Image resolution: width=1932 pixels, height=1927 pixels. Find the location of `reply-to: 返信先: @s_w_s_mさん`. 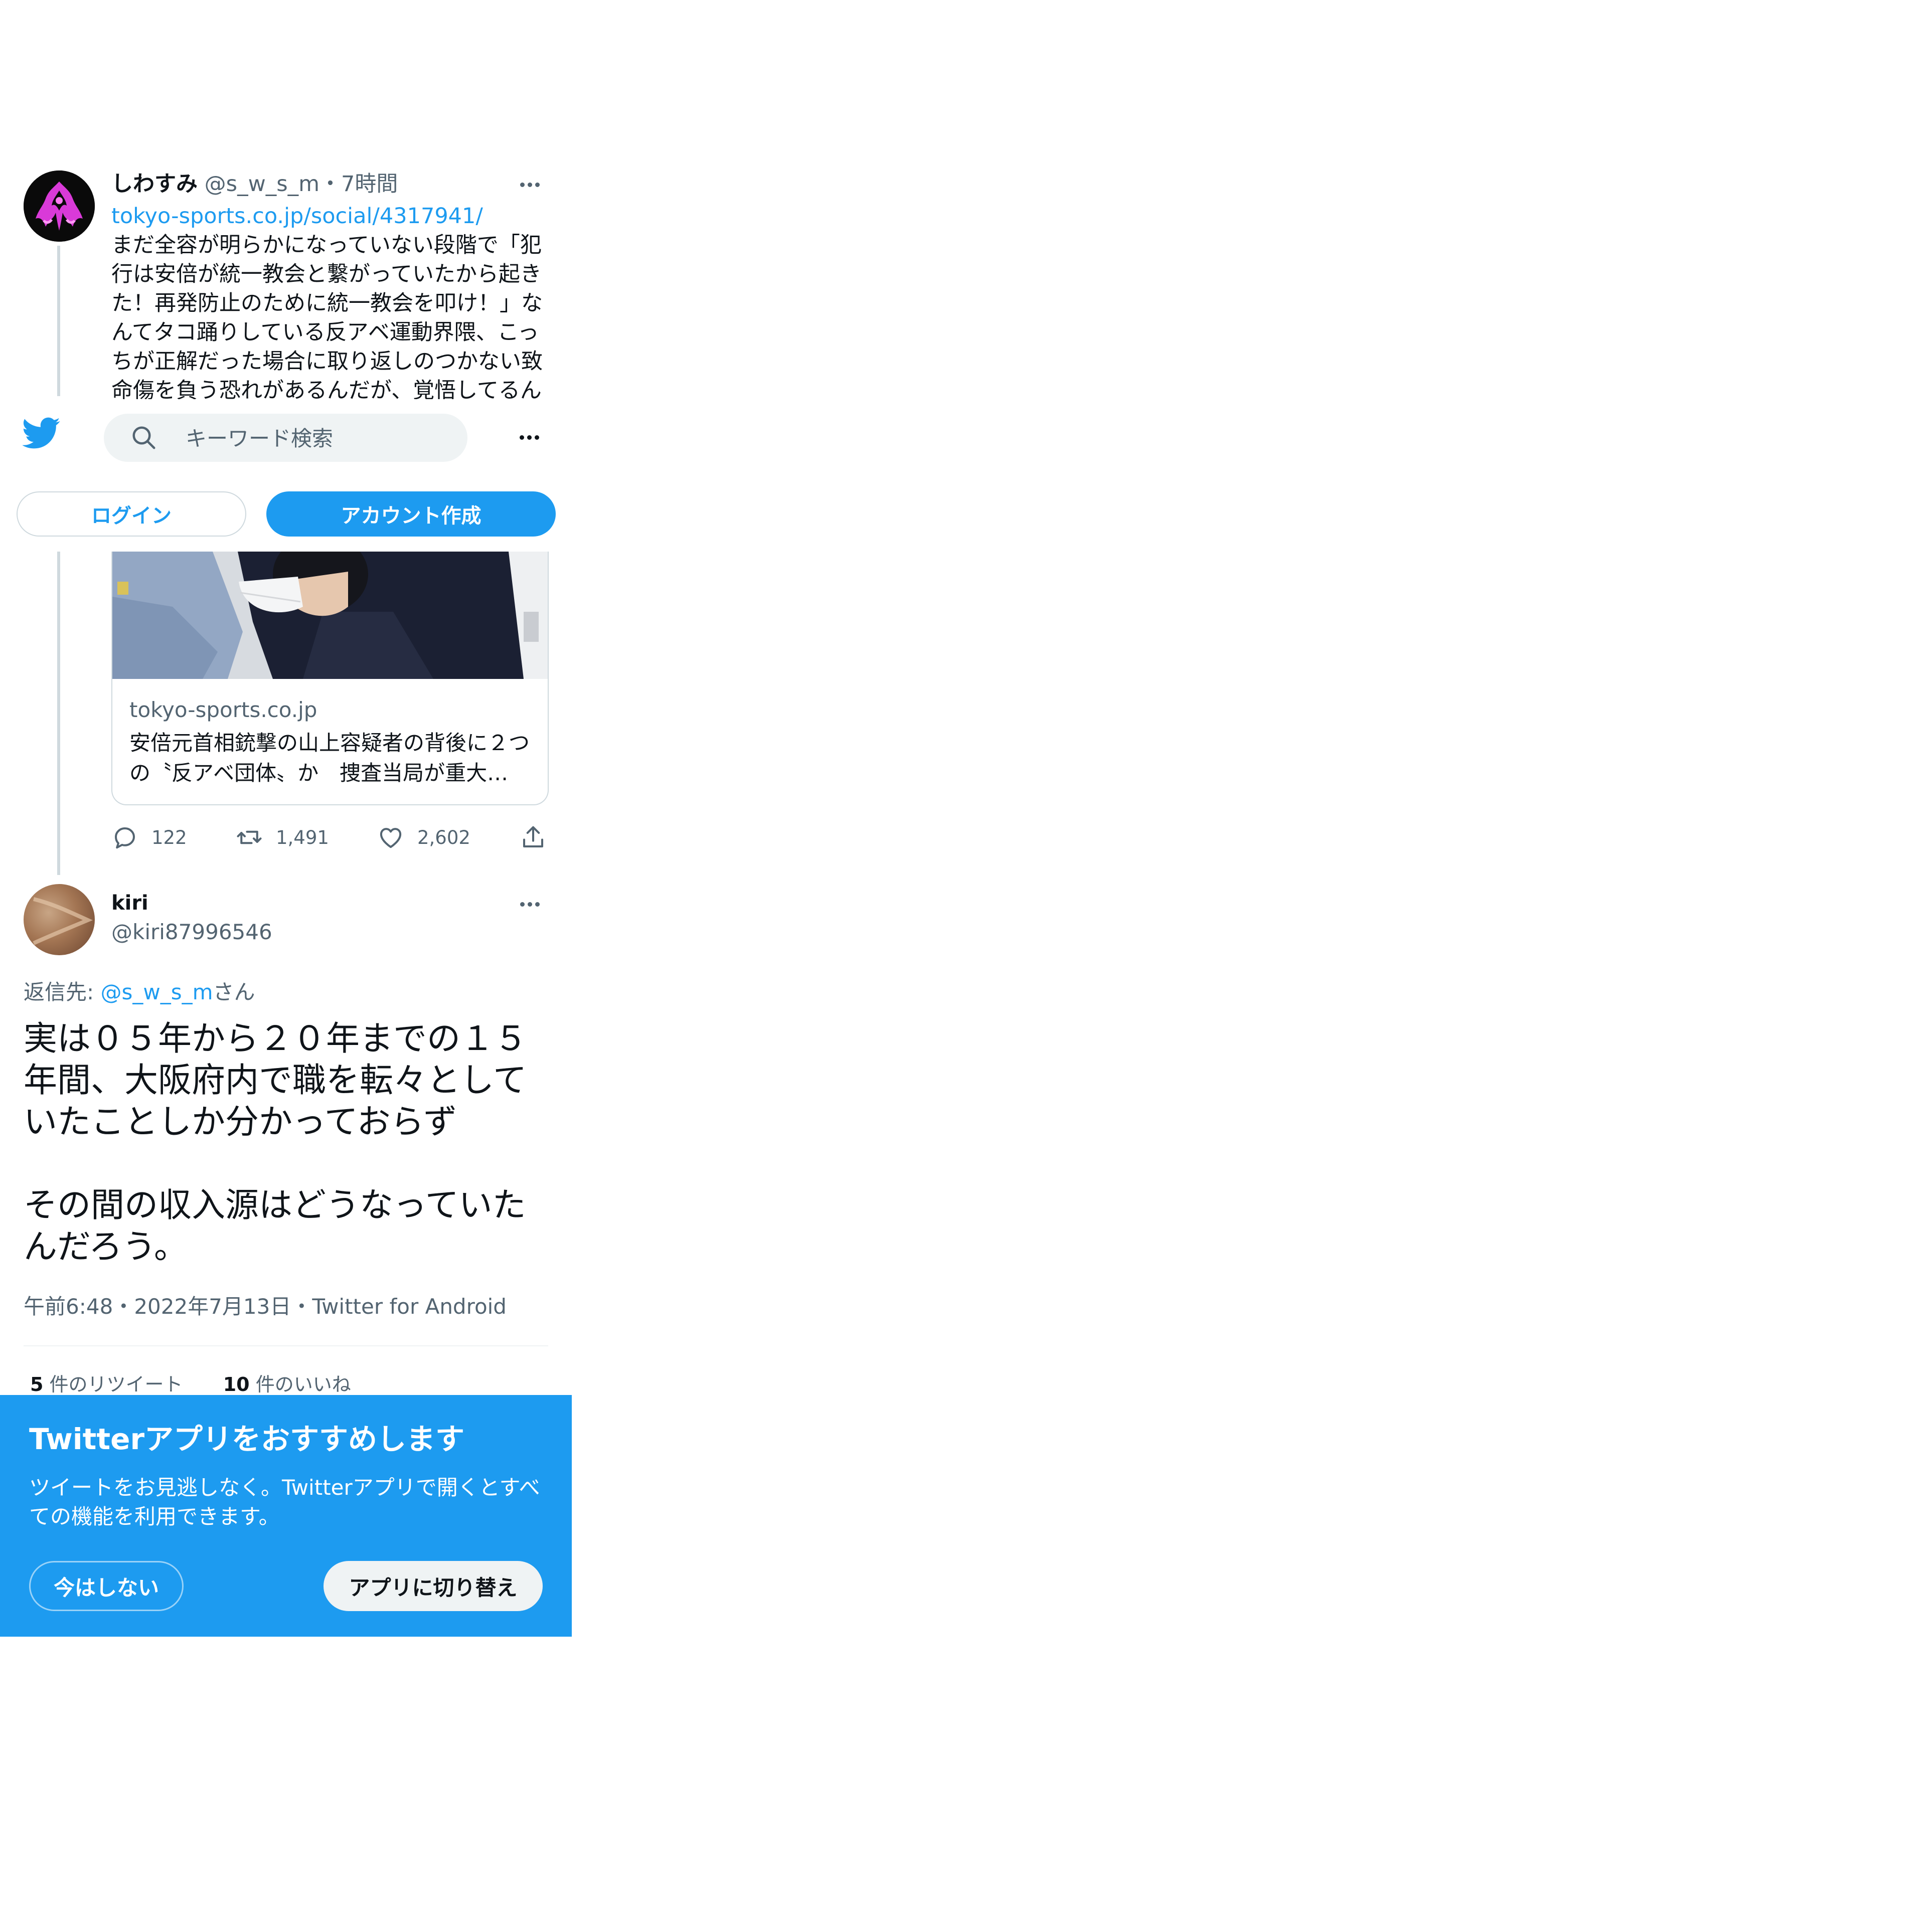

reply-to: 返信先: @s_w_s_mさん is located at coordinates (139, 993).